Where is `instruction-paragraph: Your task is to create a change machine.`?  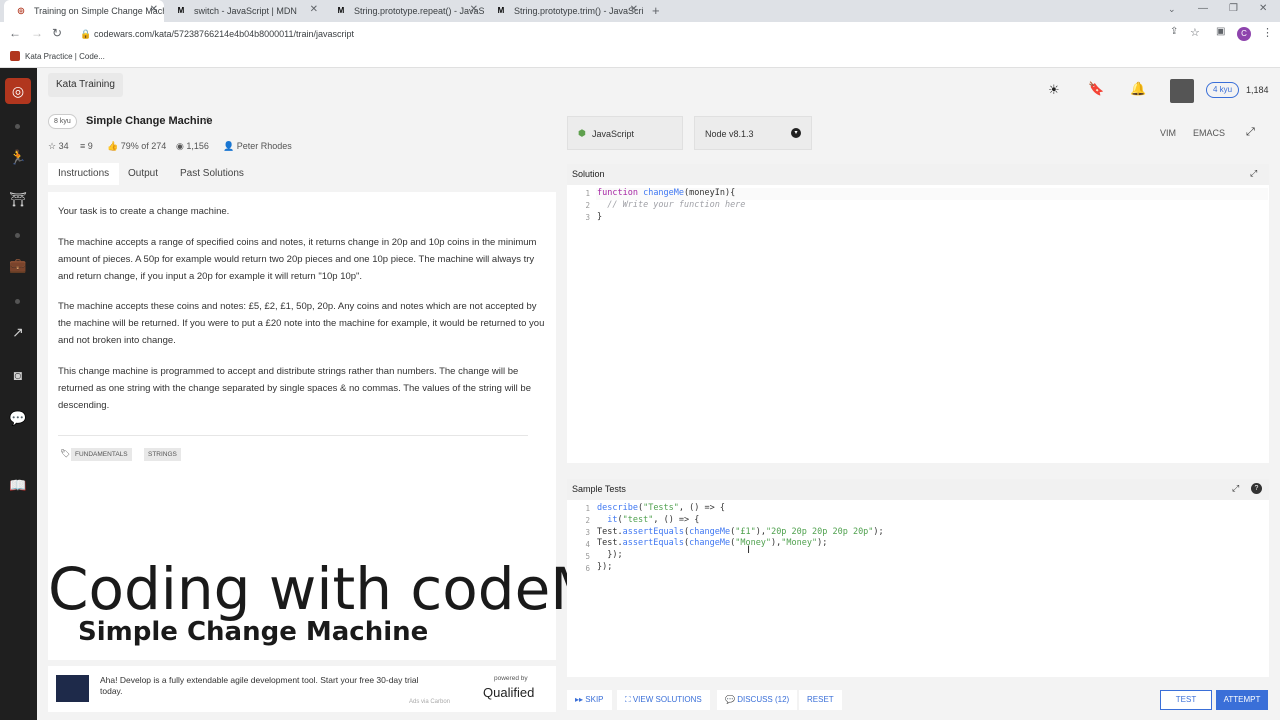
instruction-paragraph: Your task is to create a change machine. is located at coordinates (144, 211).